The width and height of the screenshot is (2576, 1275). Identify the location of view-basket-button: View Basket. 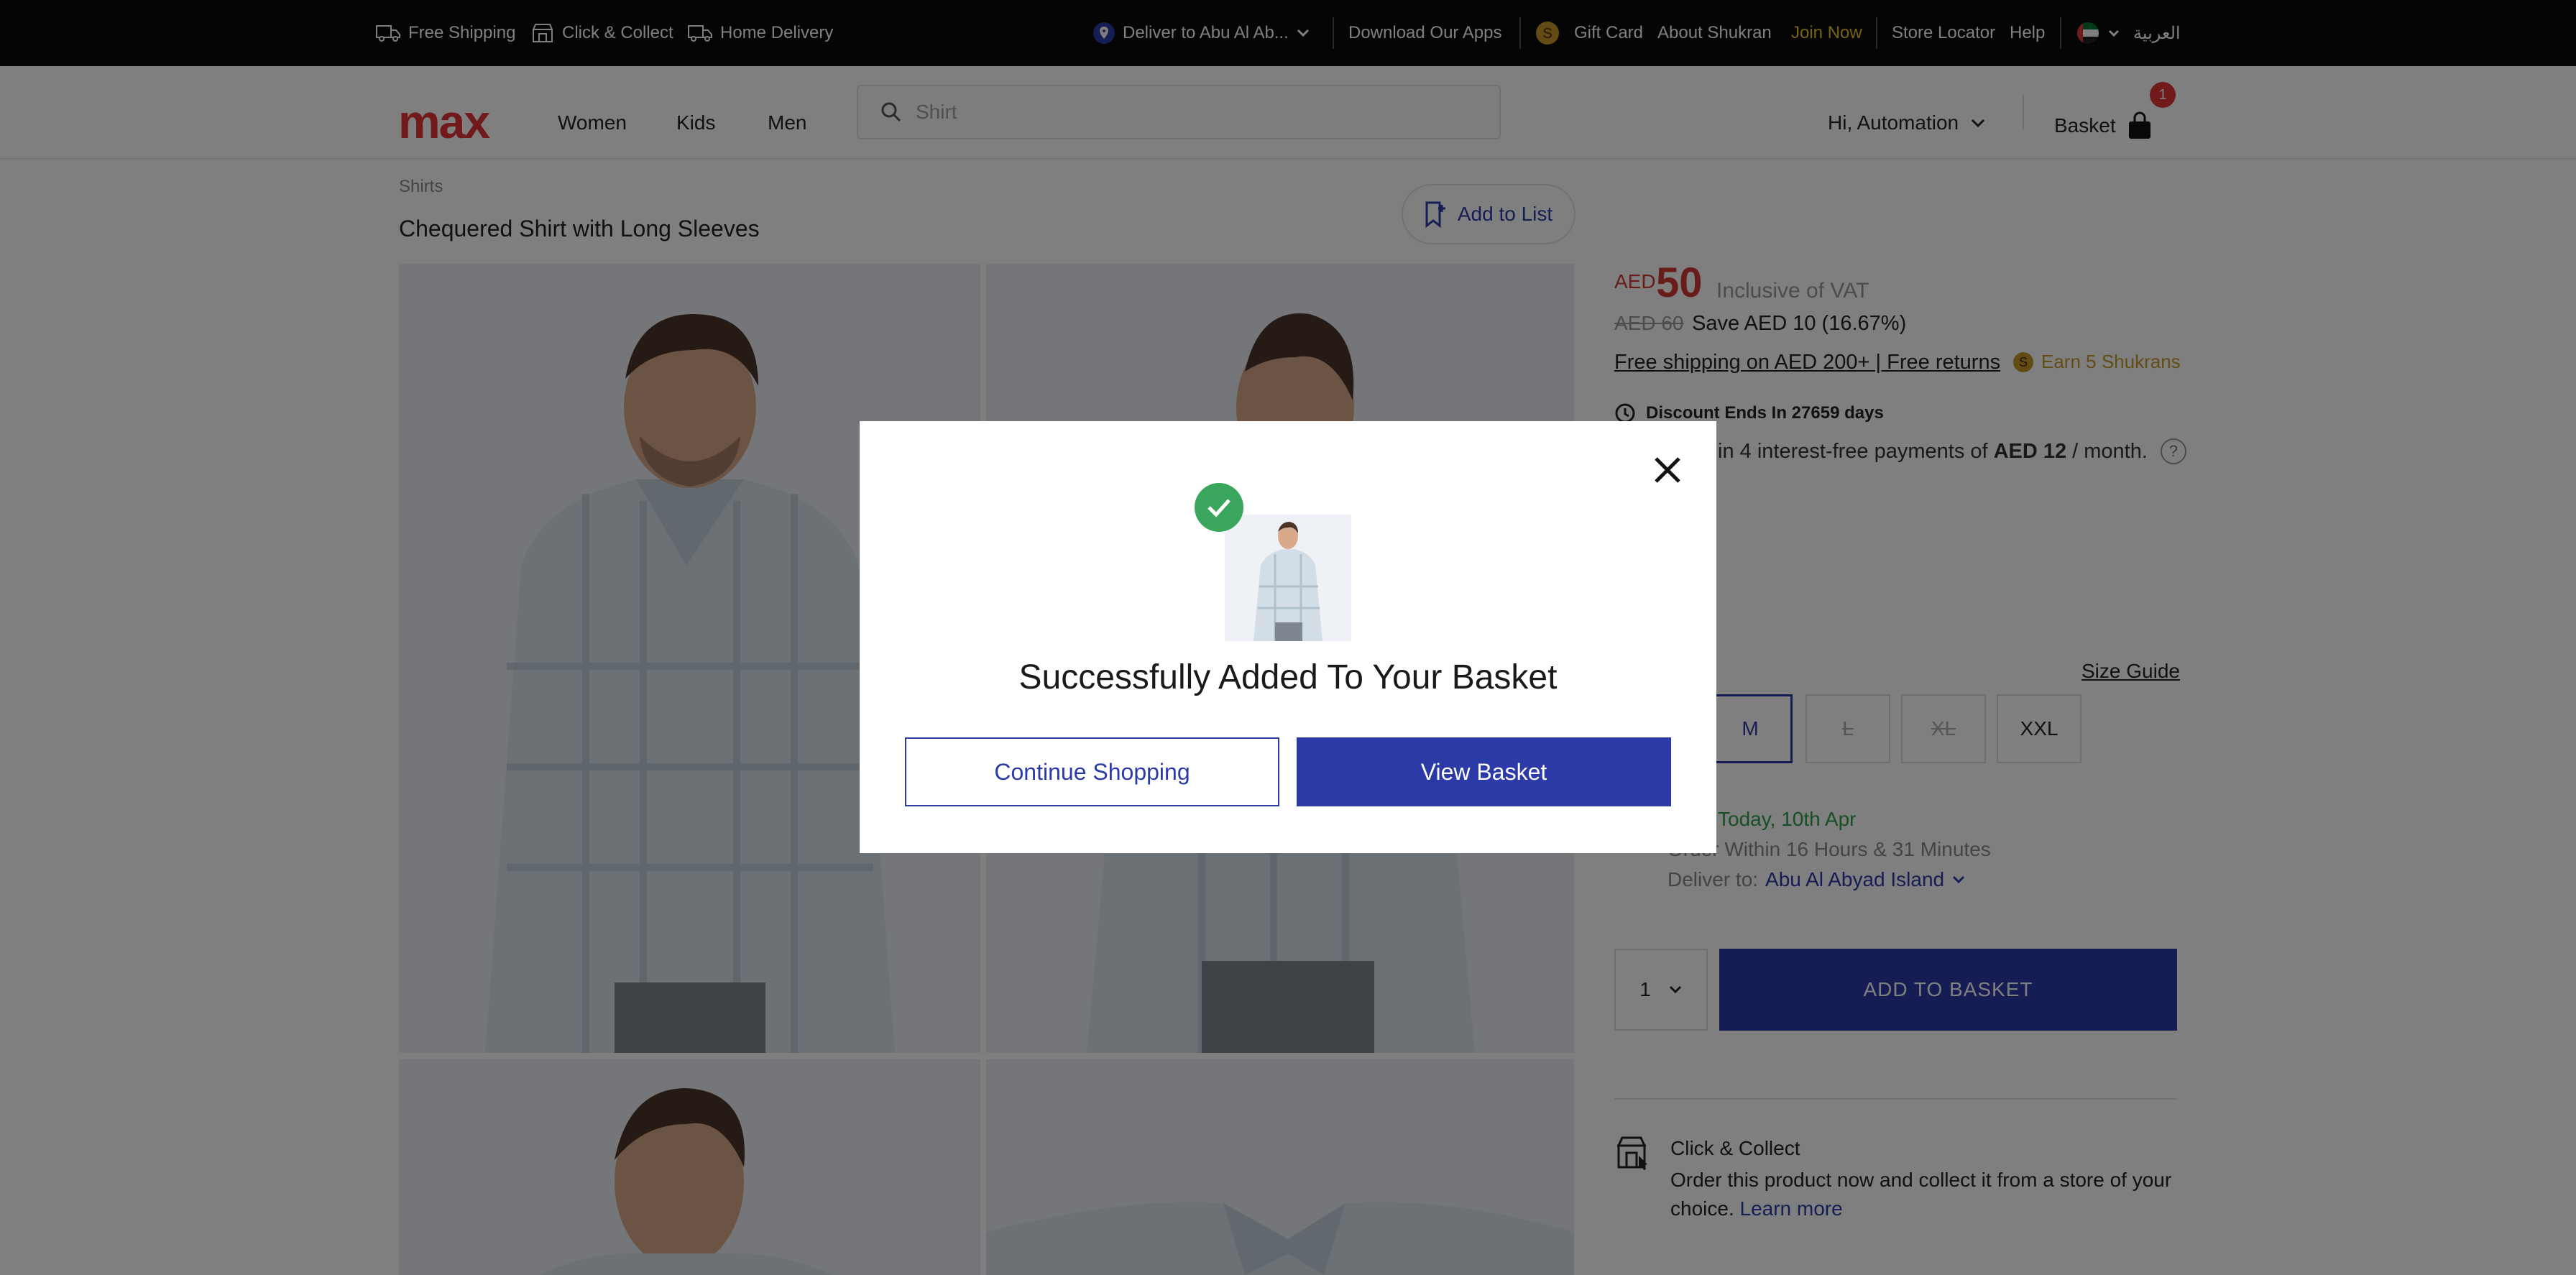
(1484, 771).